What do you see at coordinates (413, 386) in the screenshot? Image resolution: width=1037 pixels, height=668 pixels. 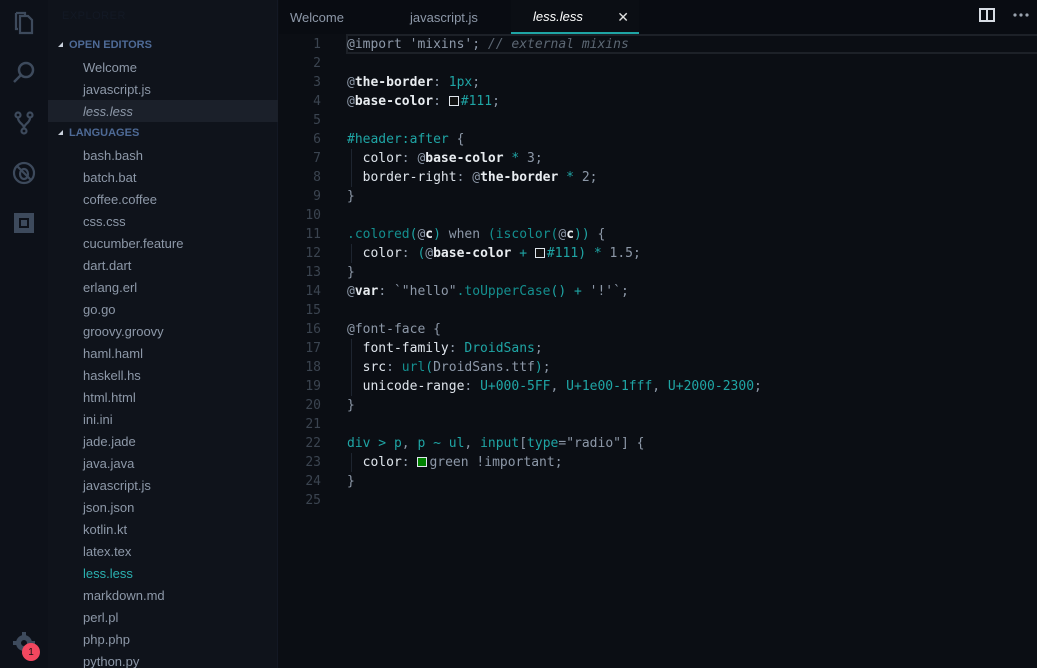 I see `code-token: unicode-range` at bounding box center [413, 386].